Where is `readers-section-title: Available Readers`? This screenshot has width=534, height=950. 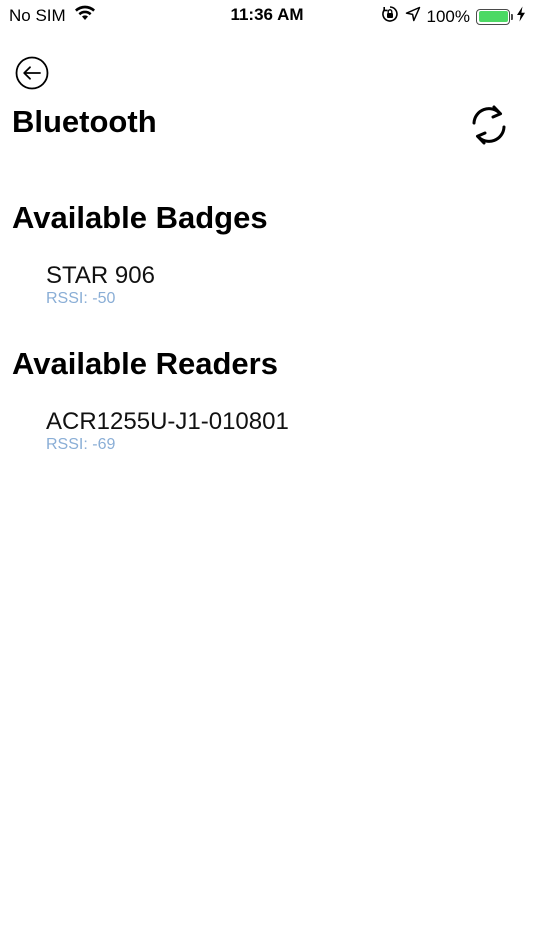 readers-section-title: Available Readers is located at coordinates (145, 363).